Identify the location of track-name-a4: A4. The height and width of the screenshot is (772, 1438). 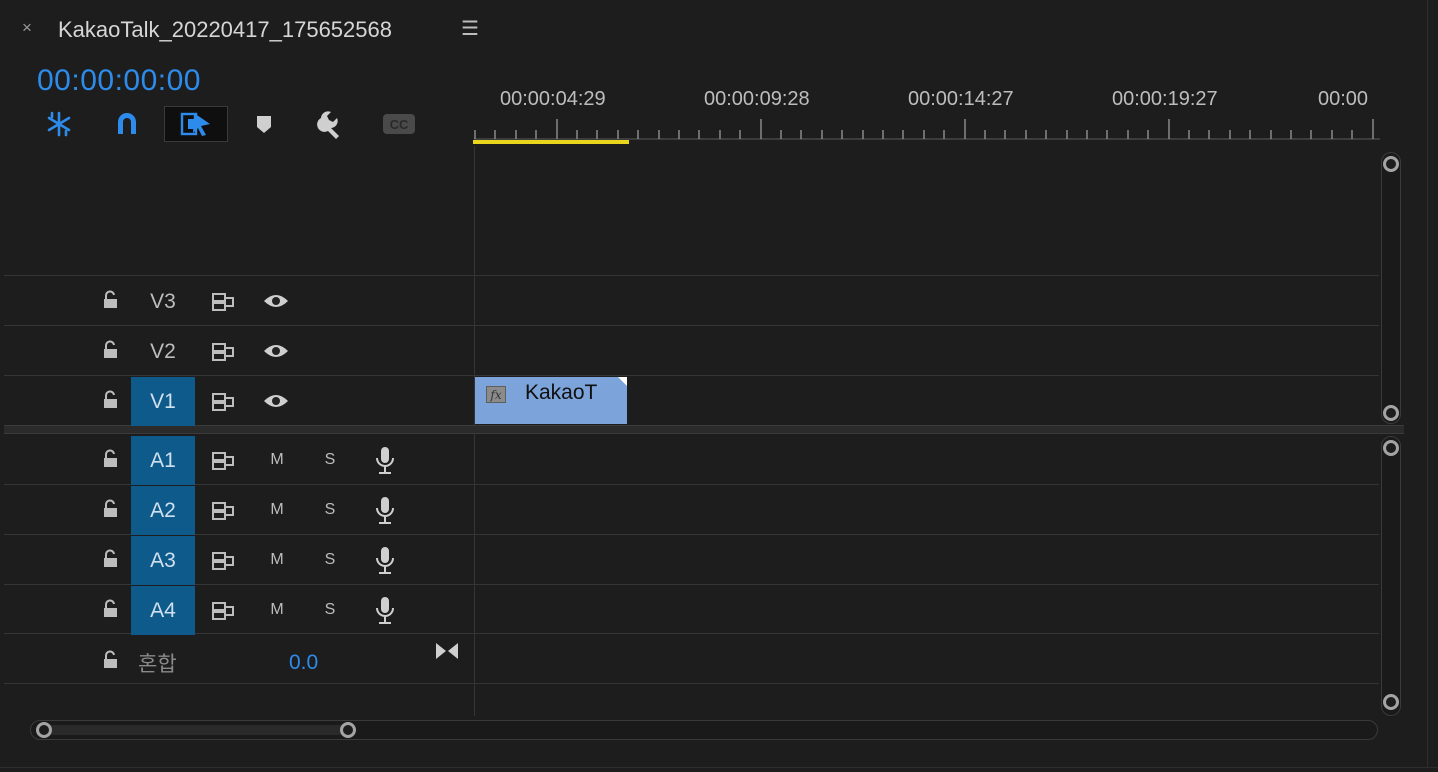
(163, 610).